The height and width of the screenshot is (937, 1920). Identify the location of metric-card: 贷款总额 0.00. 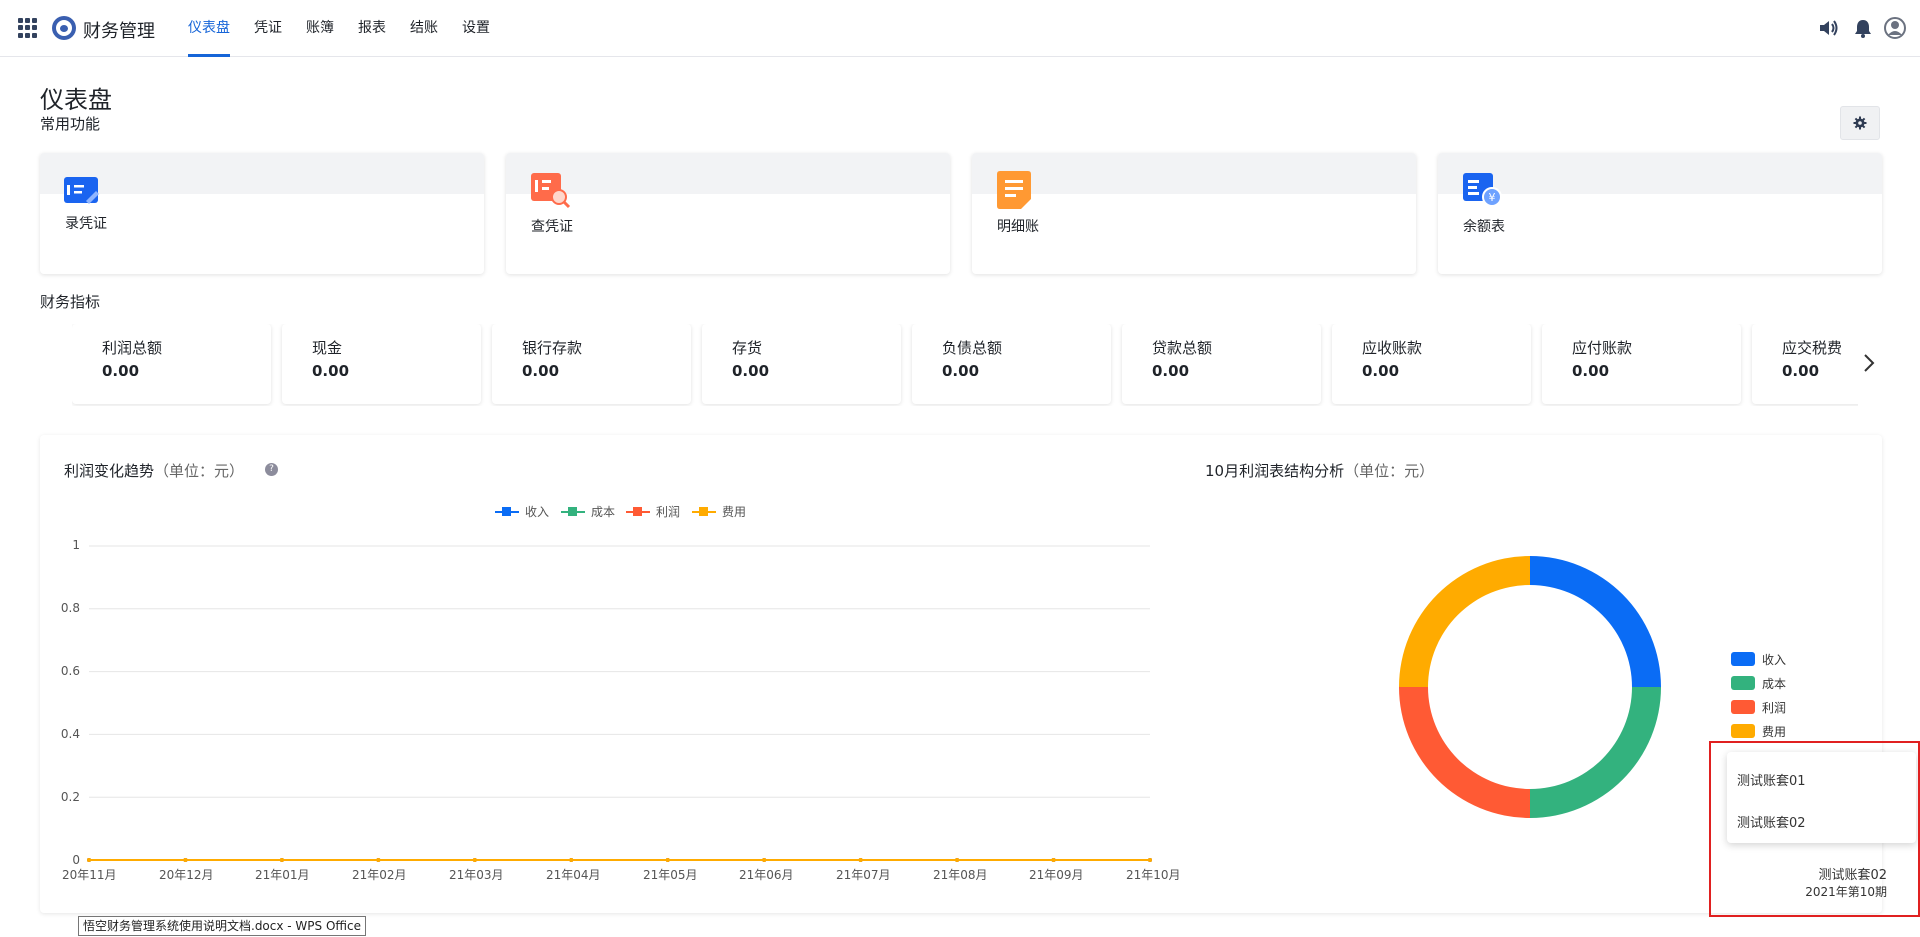
(1221, 364).